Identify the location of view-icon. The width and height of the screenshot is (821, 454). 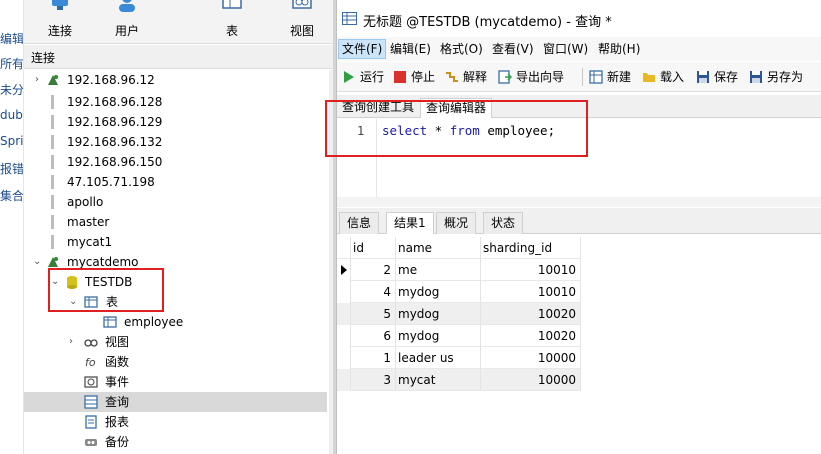
(302, 4).